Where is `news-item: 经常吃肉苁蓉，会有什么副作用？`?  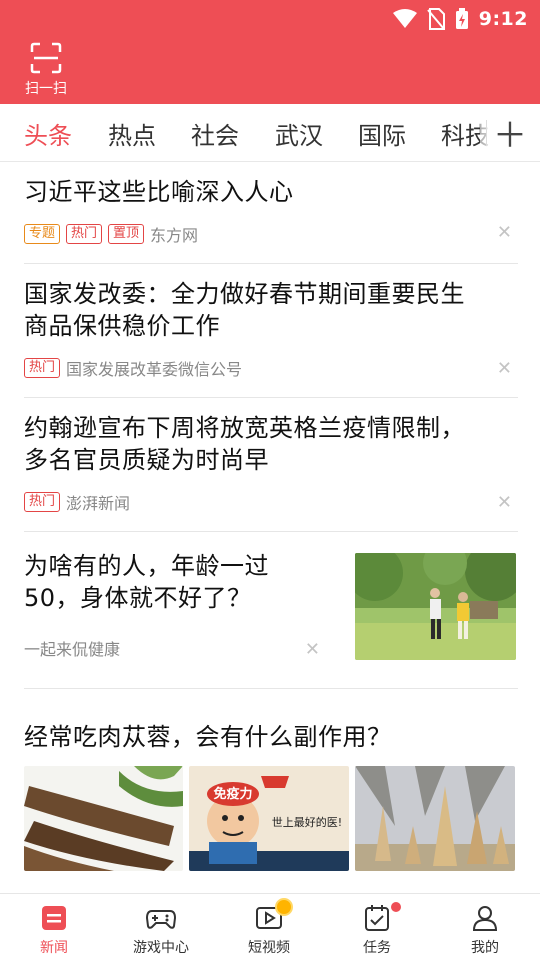 news-item: 经常吃肉苁蓉，会有什么副作用？ is located at coordinates (271, 737).